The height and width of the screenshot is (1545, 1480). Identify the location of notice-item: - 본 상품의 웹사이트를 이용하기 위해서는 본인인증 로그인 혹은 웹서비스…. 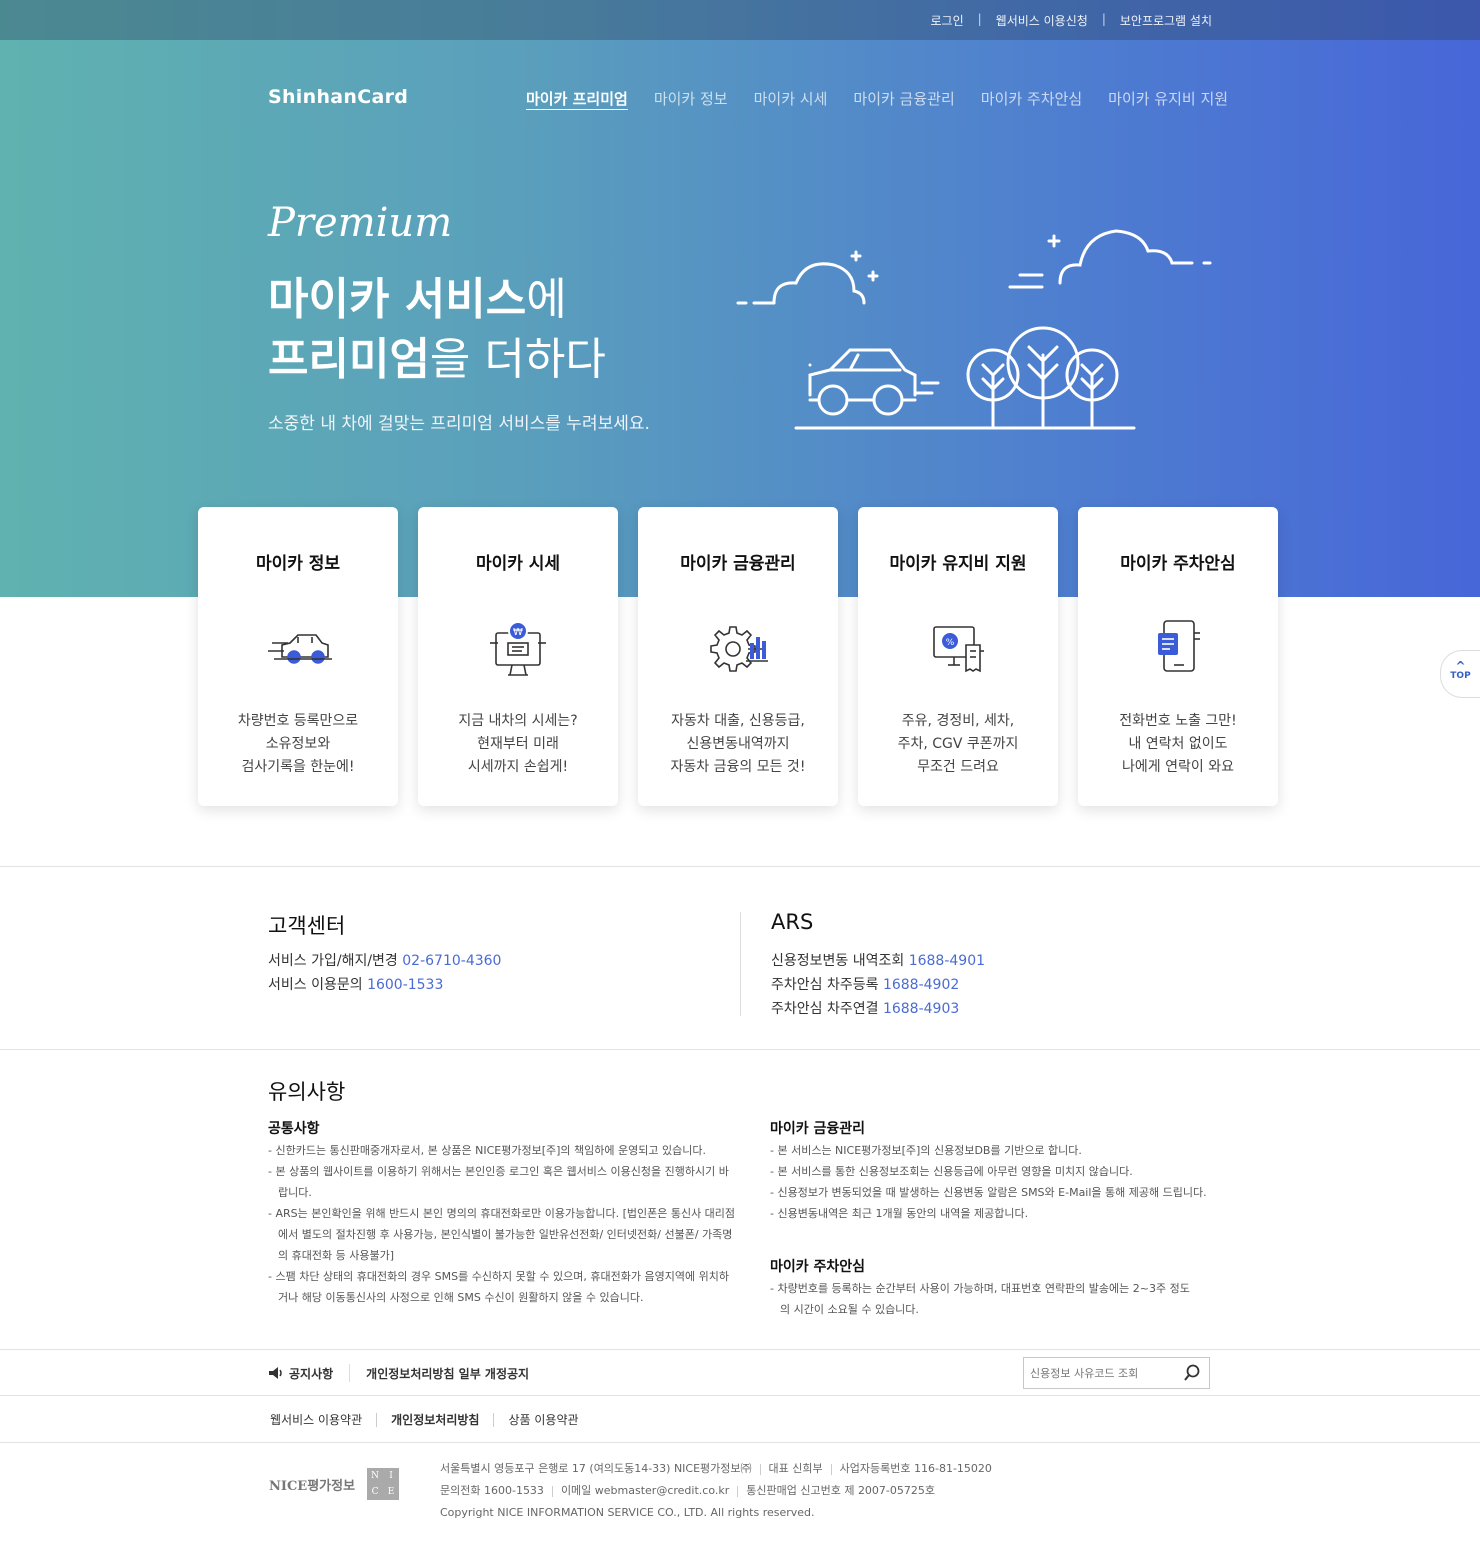
(498, 1182).